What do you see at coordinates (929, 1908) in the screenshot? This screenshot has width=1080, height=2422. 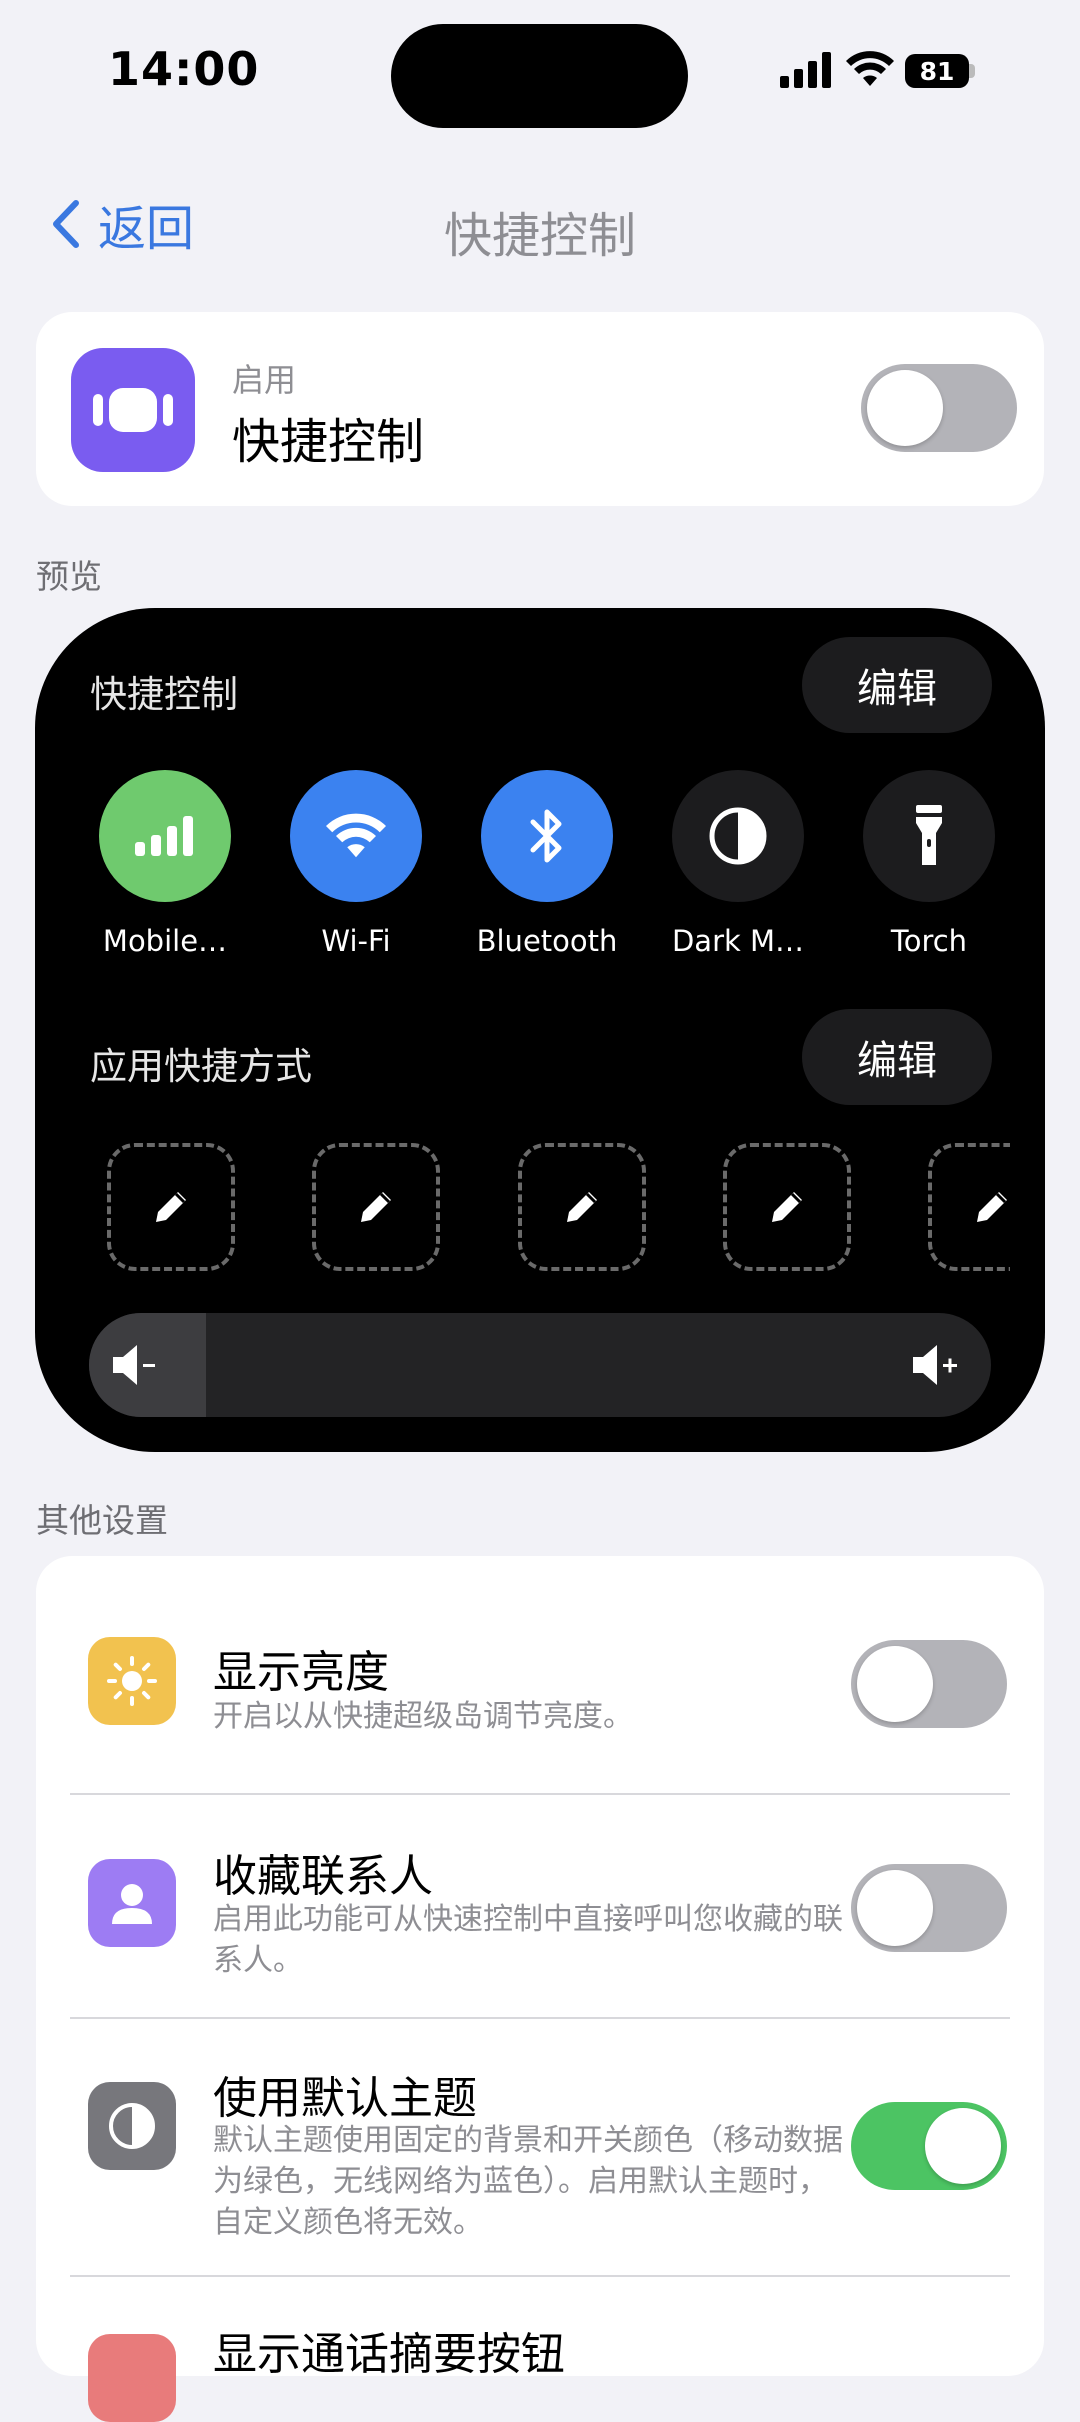 I see `favorite-contacts-toggle` at bounding box center [929, 1908].